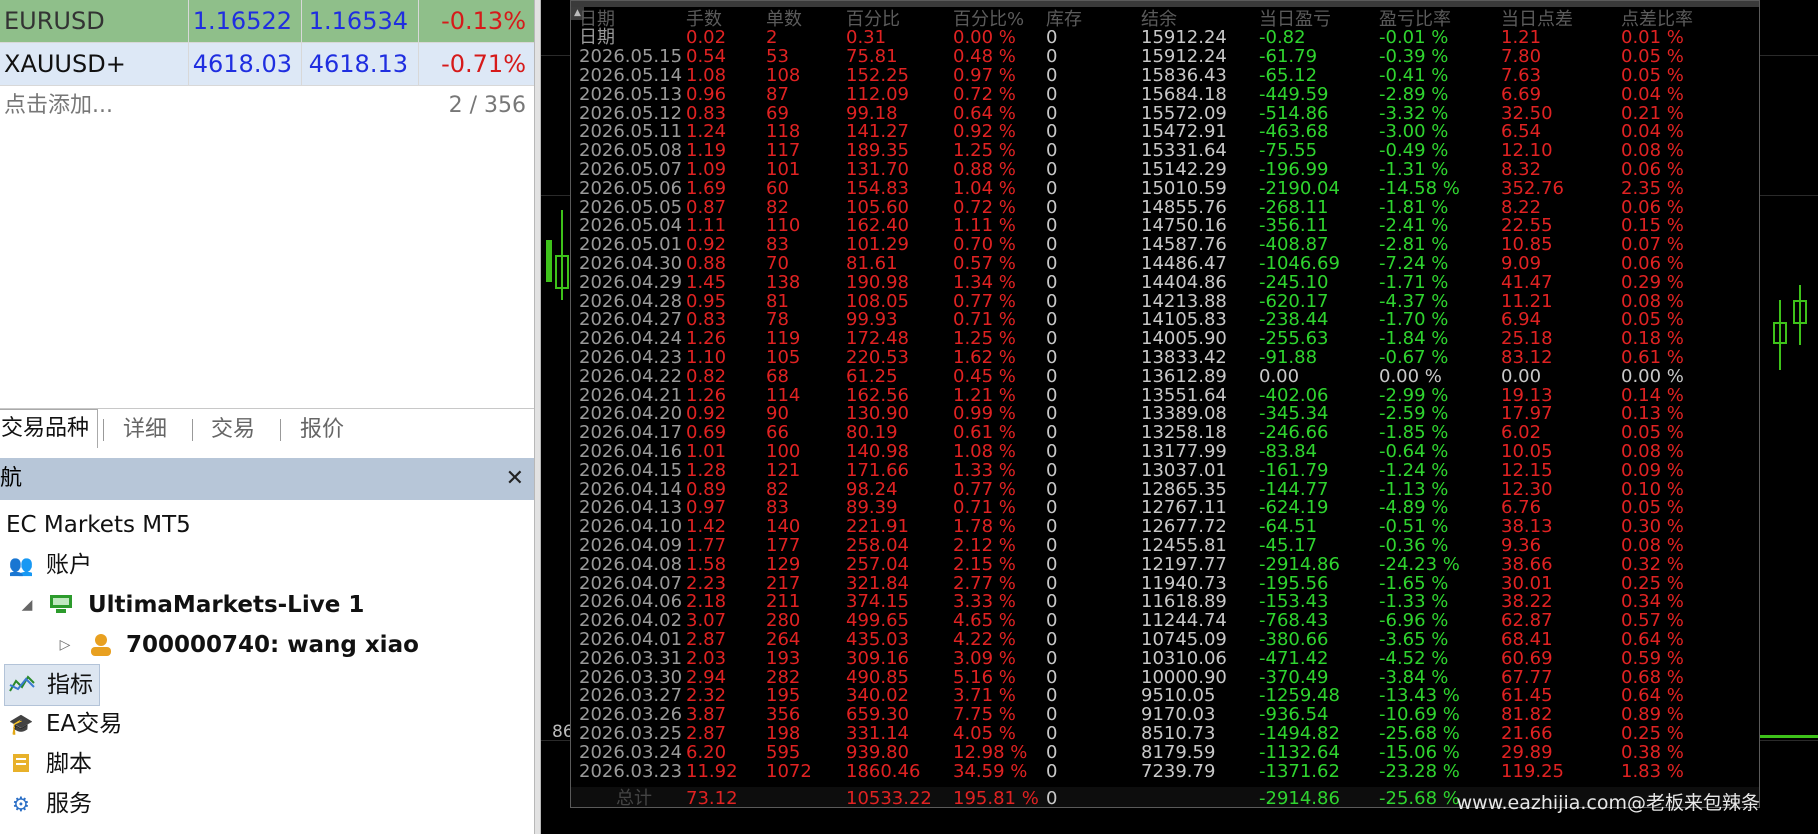 Image resolution: width=1818 pixels, height=834 pixels. What do you see at coordinates (1184, 301) in the screenshot?
I see `stats-cell: 14213.88` at bounding box center [1184, 301].